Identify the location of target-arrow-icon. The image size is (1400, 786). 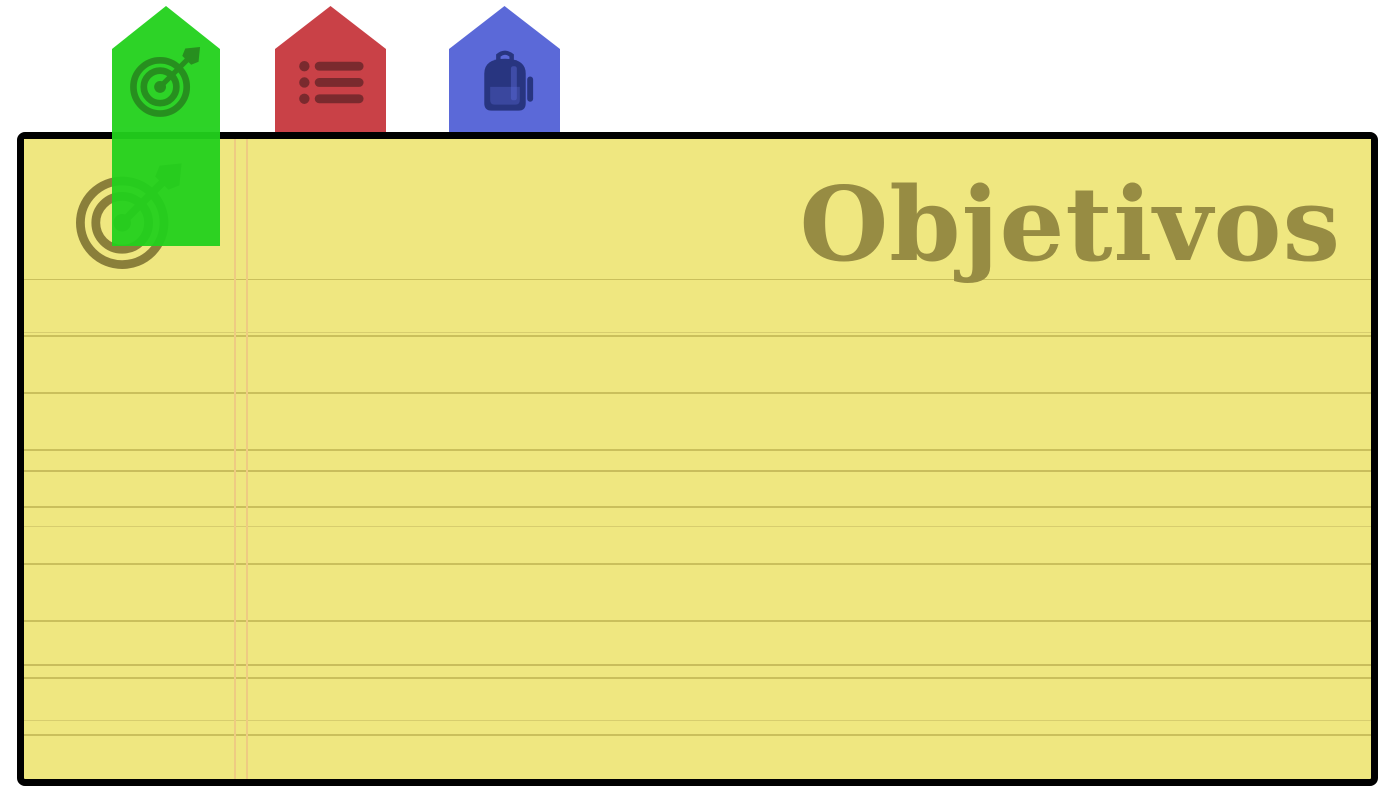
(165, 81).